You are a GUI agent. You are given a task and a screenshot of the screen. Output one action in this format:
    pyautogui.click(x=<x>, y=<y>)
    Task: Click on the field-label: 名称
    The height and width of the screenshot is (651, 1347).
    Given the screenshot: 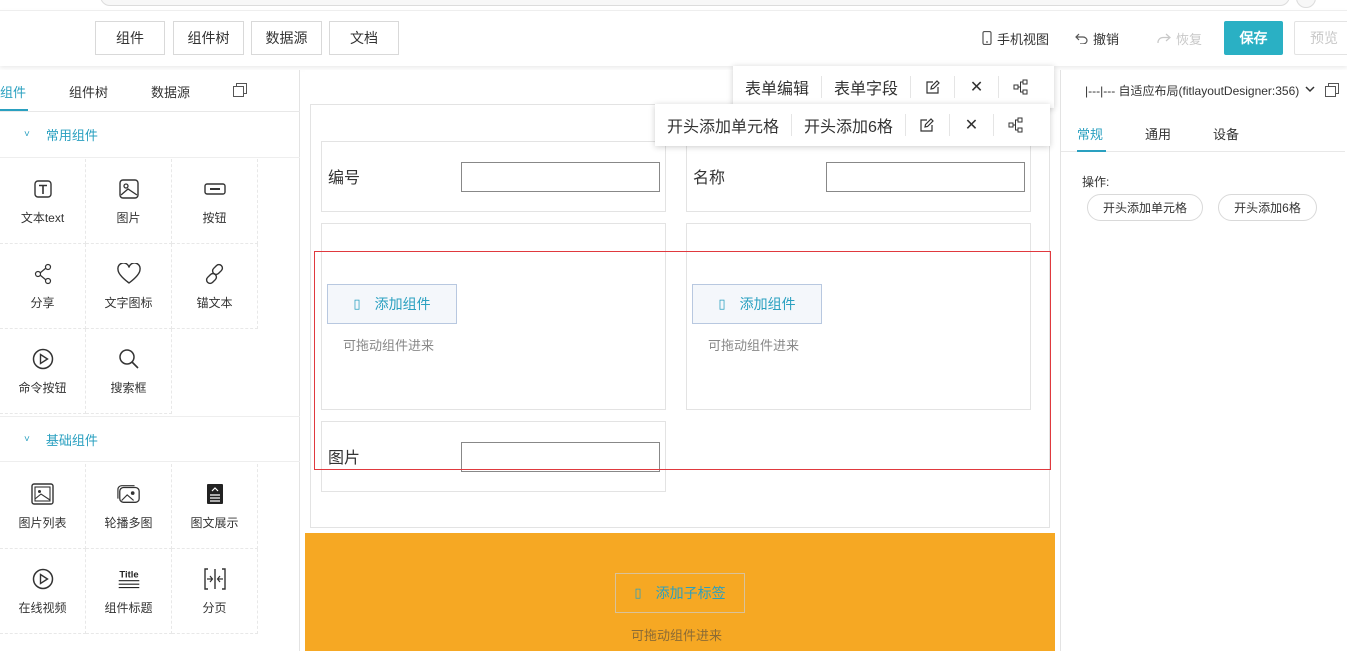 What is the action you would take?
    pyautogui.click(x=709, y=178)
    